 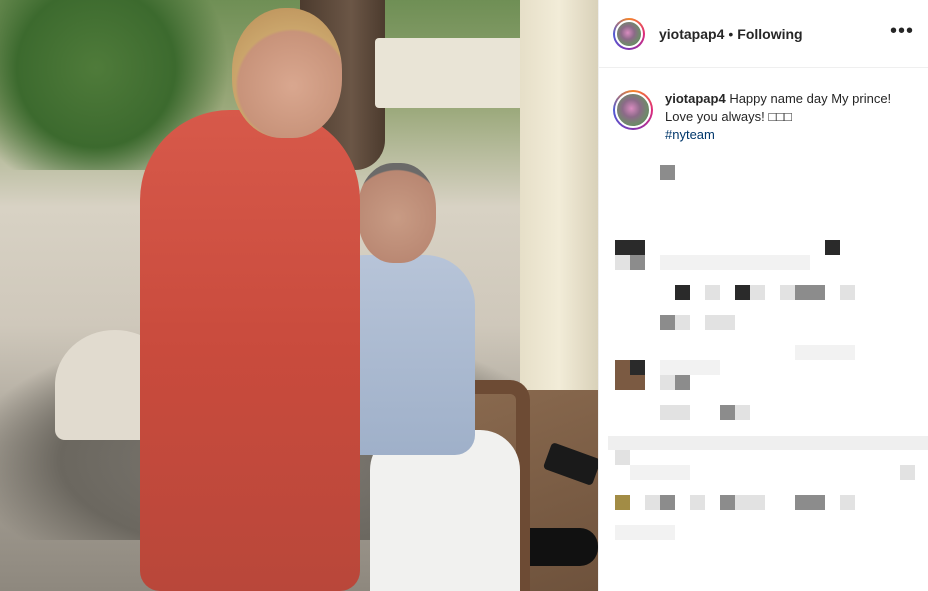 I want to click on caption-username: yiotapap4, so click(x=695, y=98).